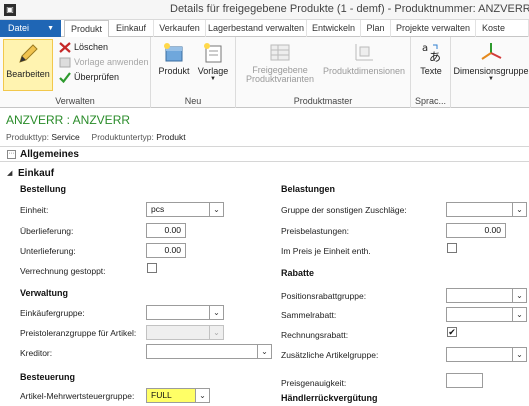 The height and width of the screenshot is (406, 529). I want to click on vat-group-dropdown-button: ⌄, so click(202, 395).